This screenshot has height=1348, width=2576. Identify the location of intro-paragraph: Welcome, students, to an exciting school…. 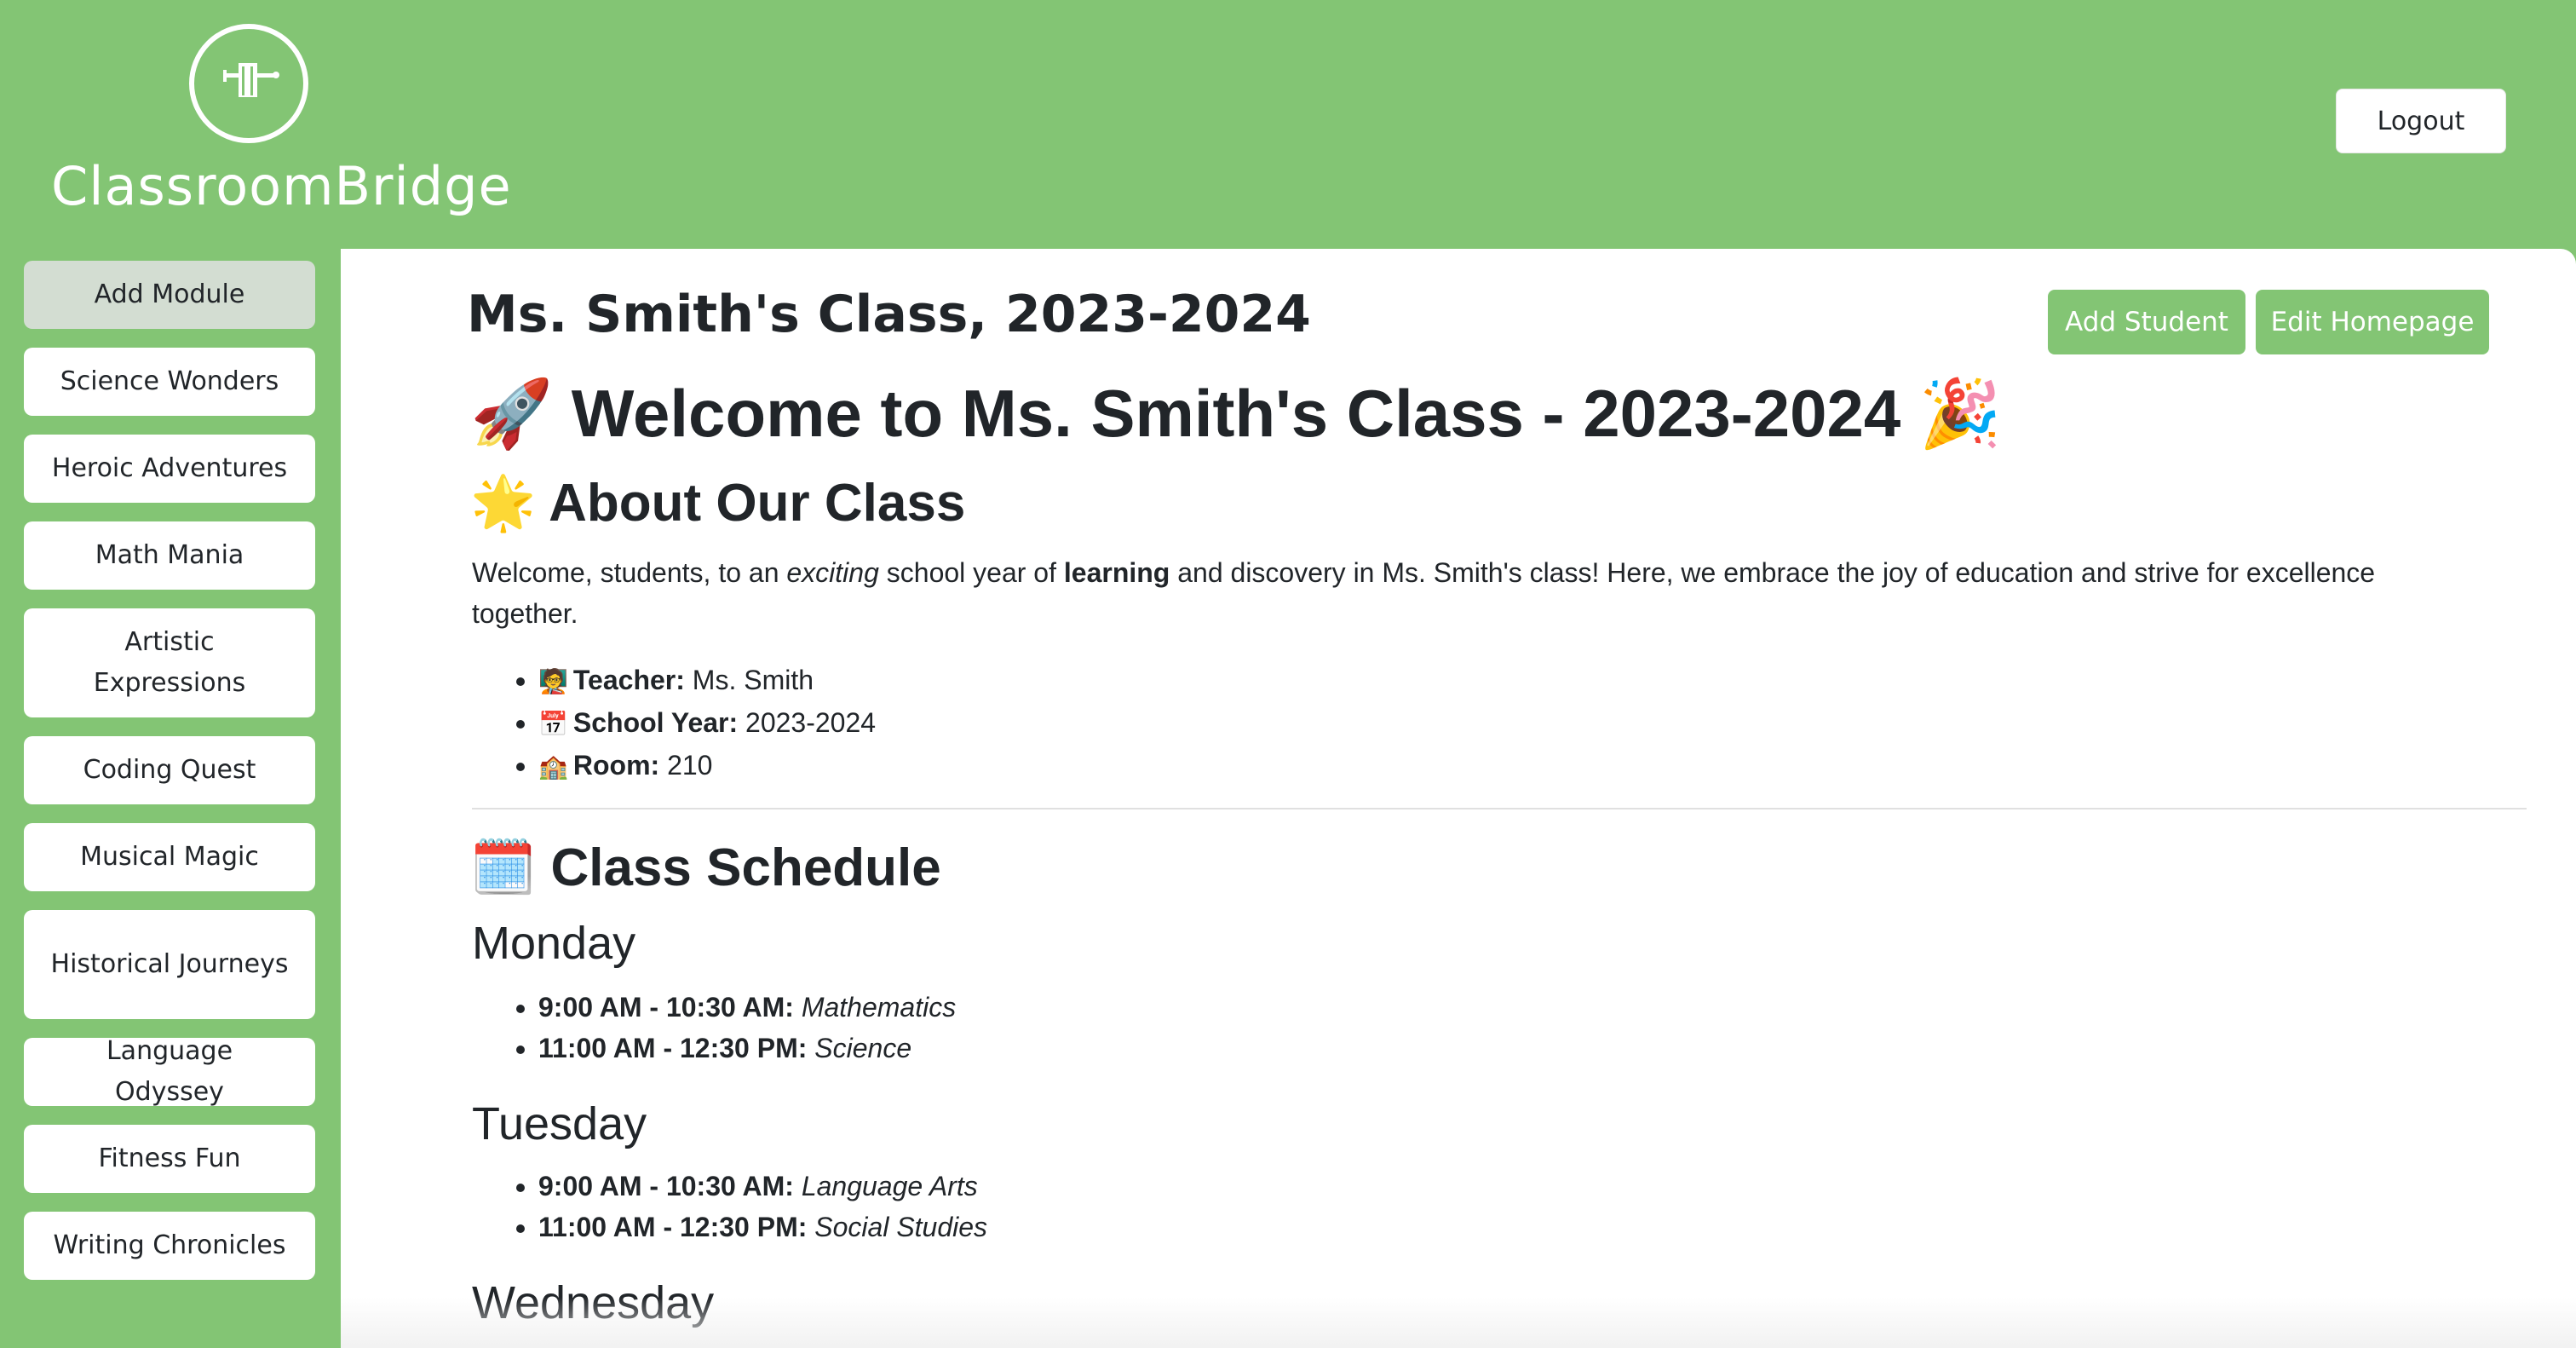
(1451, 593).